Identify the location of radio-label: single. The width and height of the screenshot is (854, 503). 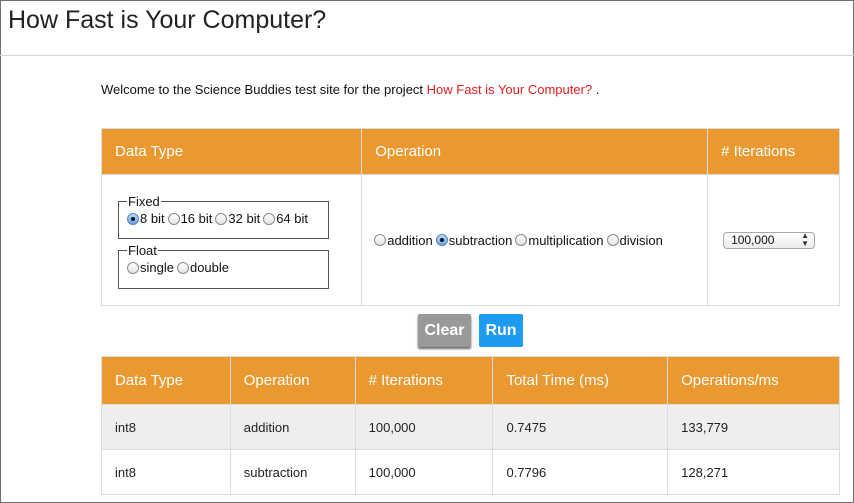
(157, 267).